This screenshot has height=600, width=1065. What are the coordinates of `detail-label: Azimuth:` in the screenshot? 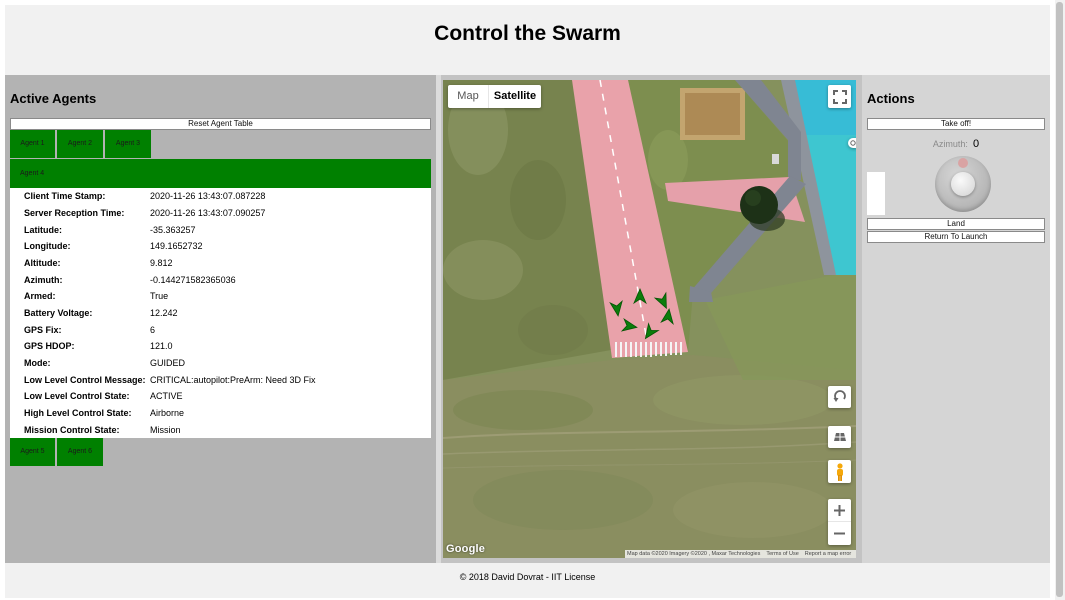 It's located at (43, 279).